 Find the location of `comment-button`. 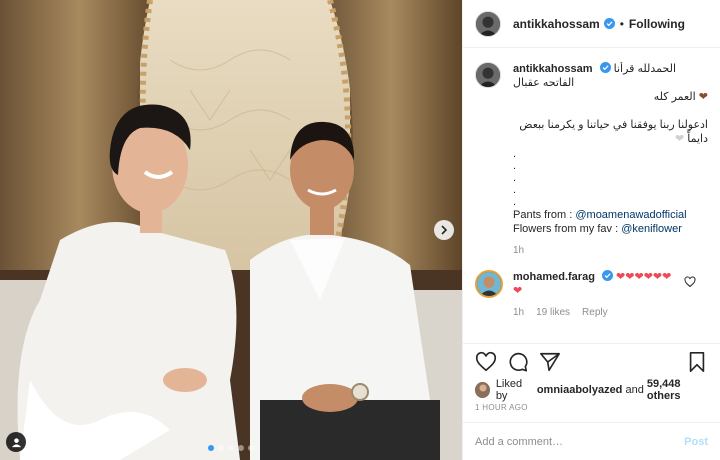

comment-button is located at coordinates (518, 362).